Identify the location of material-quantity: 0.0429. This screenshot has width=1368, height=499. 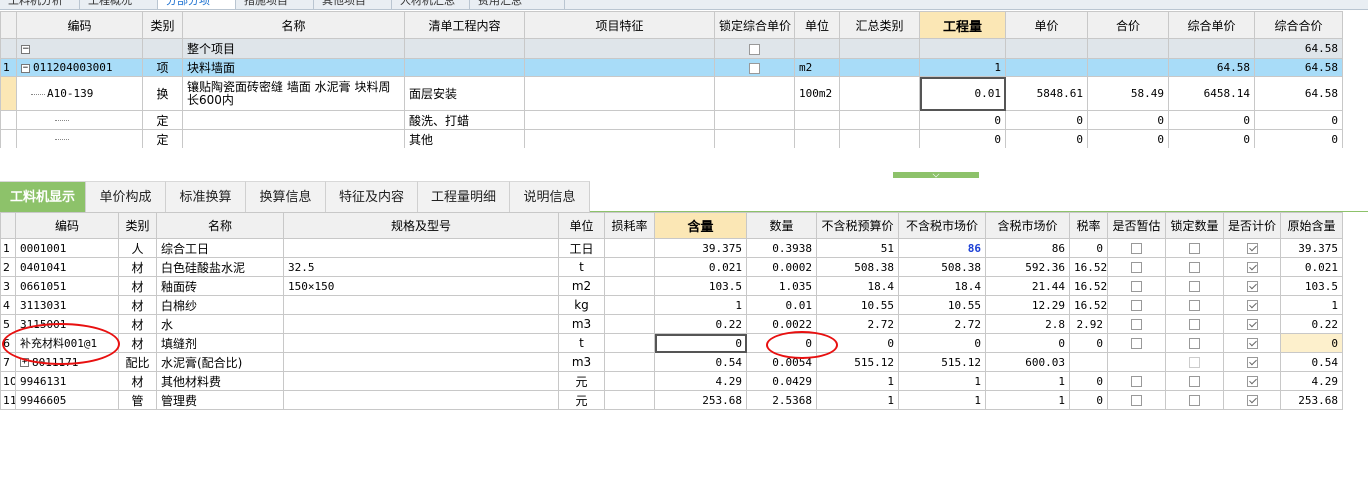
(781, 381).